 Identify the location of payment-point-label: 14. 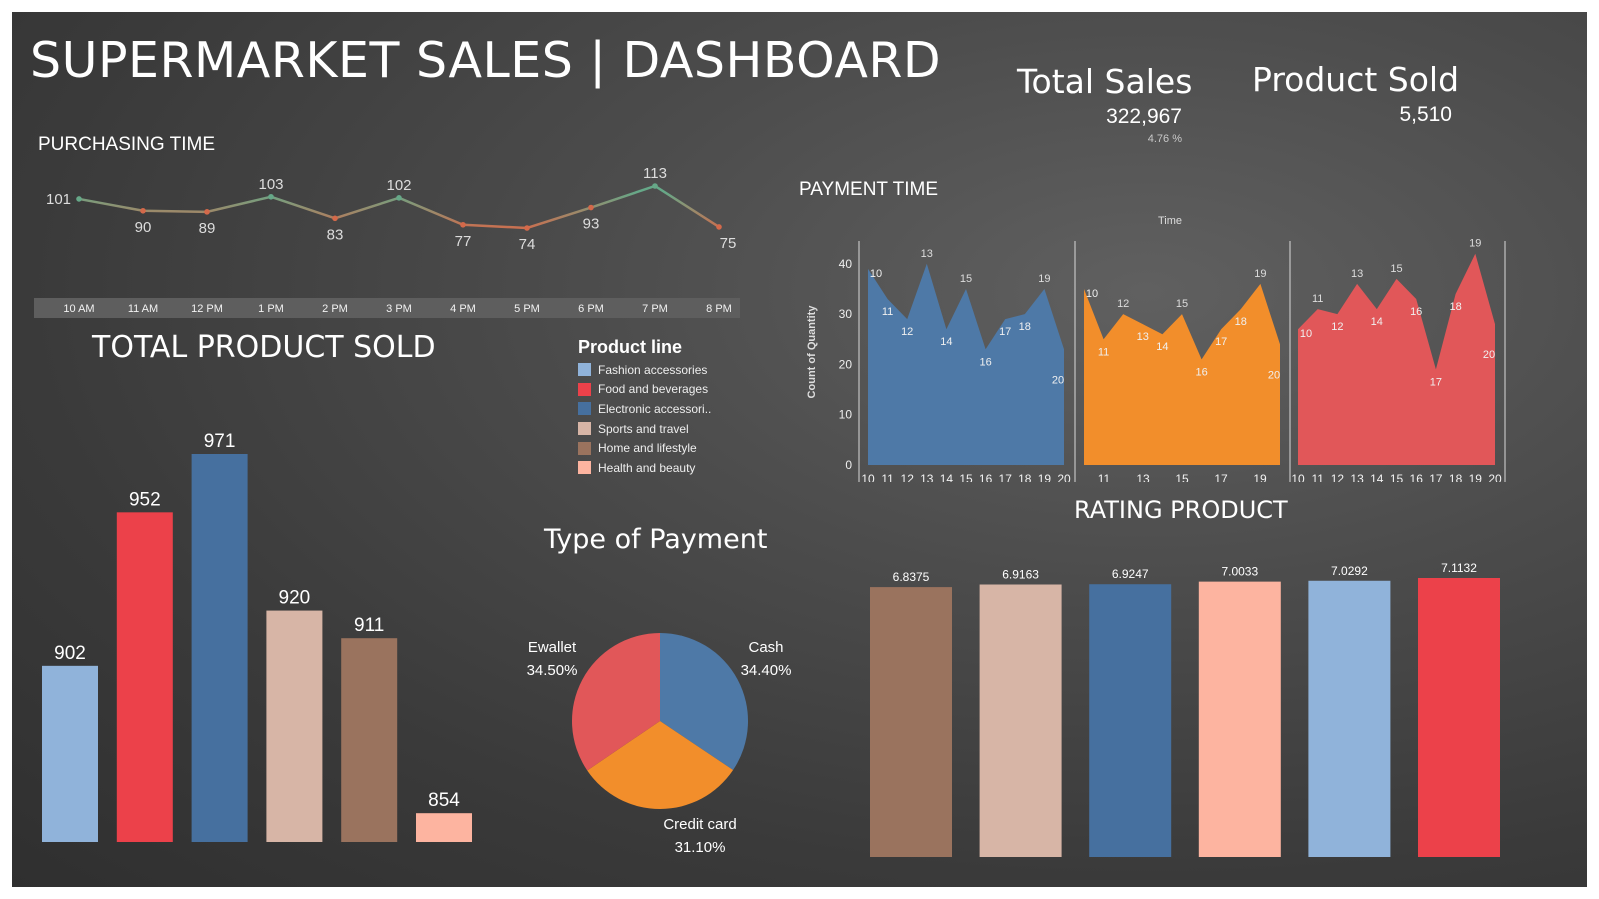
(946, 342).